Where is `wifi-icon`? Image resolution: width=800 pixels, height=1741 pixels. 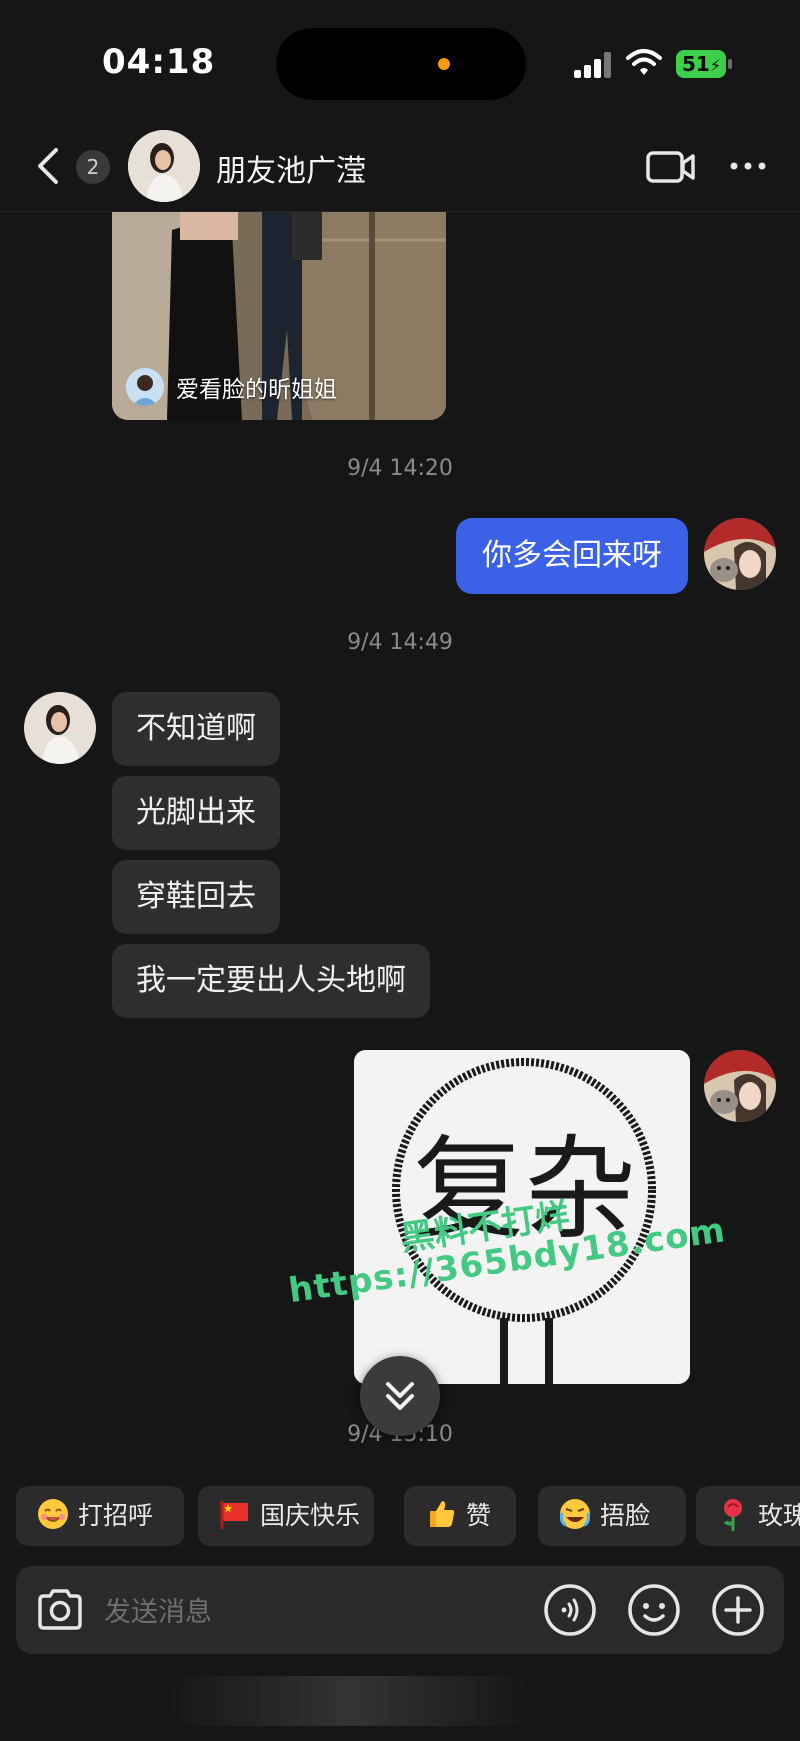 wifi-icon is located at coordinates (644, 62).